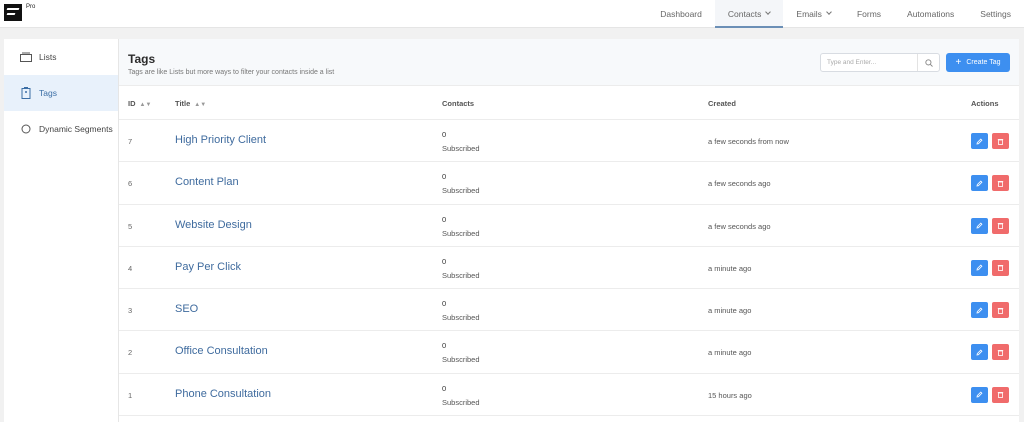 Image resolution: width=1024 pixels, height=422 pixels. Describe the element at coordinates (130, 226) in the screenshot. I see `row-id: 5` at that location.